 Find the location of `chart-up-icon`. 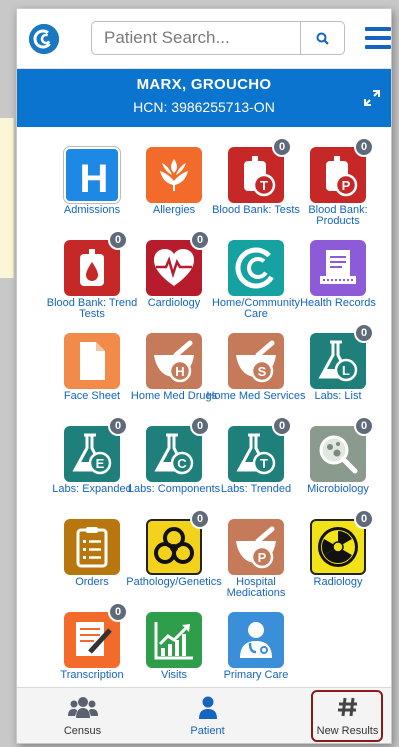

chart-up-icon is located at coordinates (174, 640).